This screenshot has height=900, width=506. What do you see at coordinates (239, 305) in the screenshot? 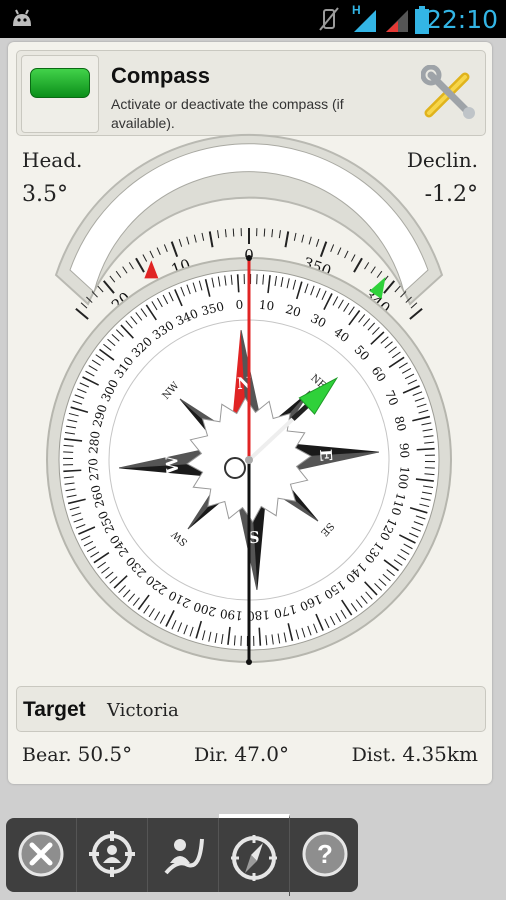
I see `dial-degree-label: 0` at bounding box center [239, 305].